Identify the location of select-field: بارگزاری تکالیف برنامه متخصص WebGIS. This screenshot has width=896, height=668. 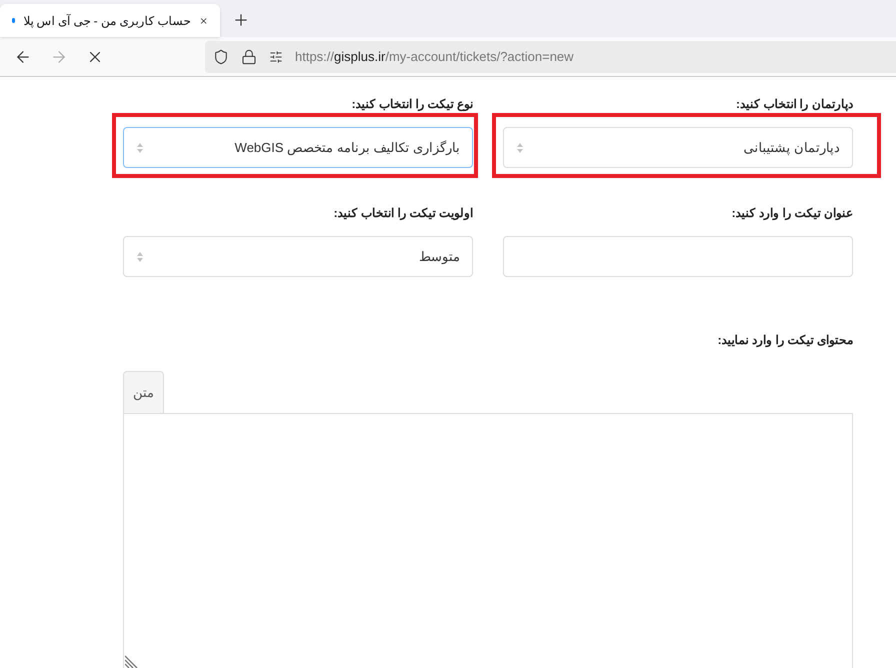
(298, 147).